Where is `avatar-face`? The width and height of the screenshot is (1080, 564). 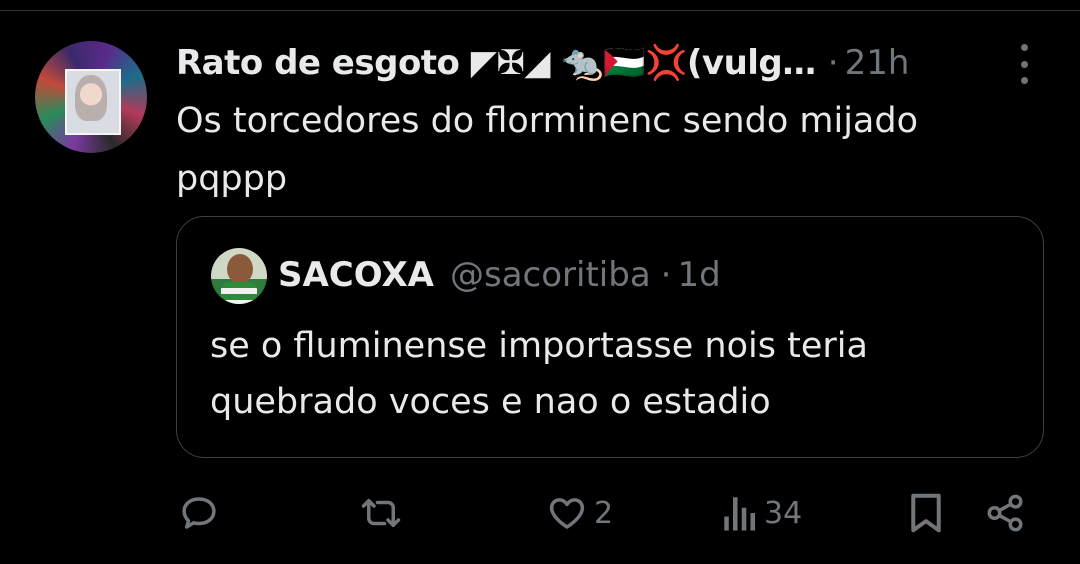 avatar-face is located at coordinates (91, 98).